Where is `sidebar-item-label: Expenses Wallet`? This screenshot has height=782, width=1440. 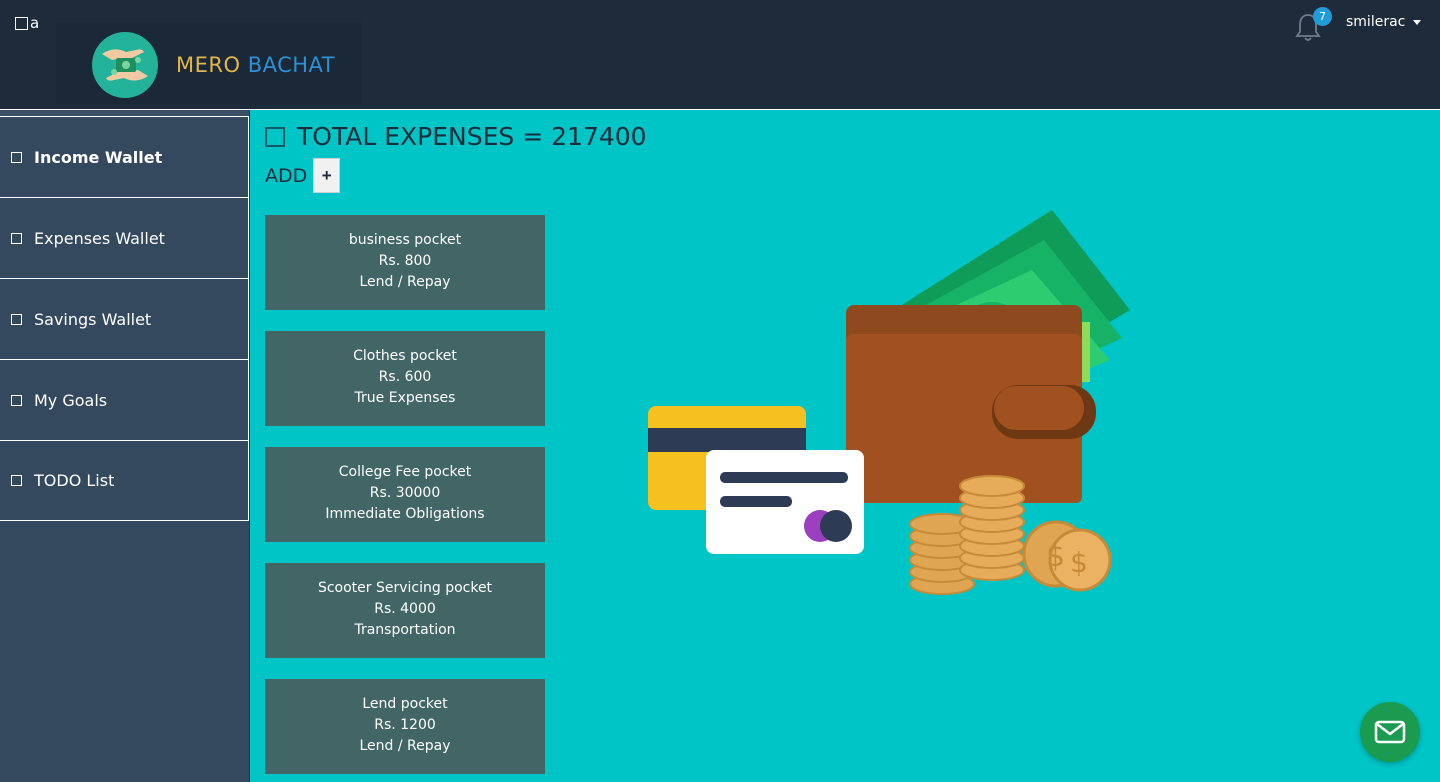 sidebar-item-label: Expenses Wallet is located at coordinates (99, 238).